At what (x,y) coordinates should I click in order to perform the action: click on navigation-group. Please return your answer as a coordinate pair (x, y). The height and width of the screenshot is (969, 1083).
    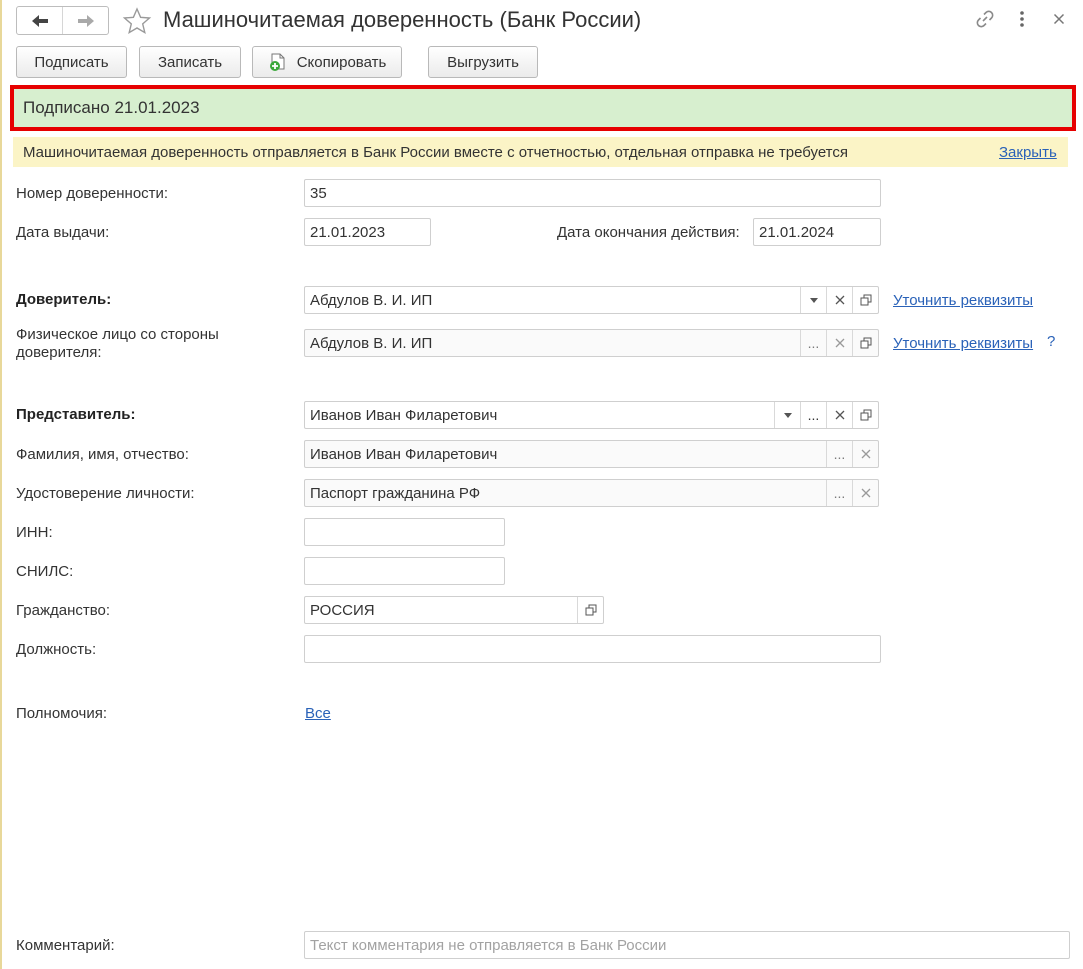
    Looking at the image, I should click on (62, 20).